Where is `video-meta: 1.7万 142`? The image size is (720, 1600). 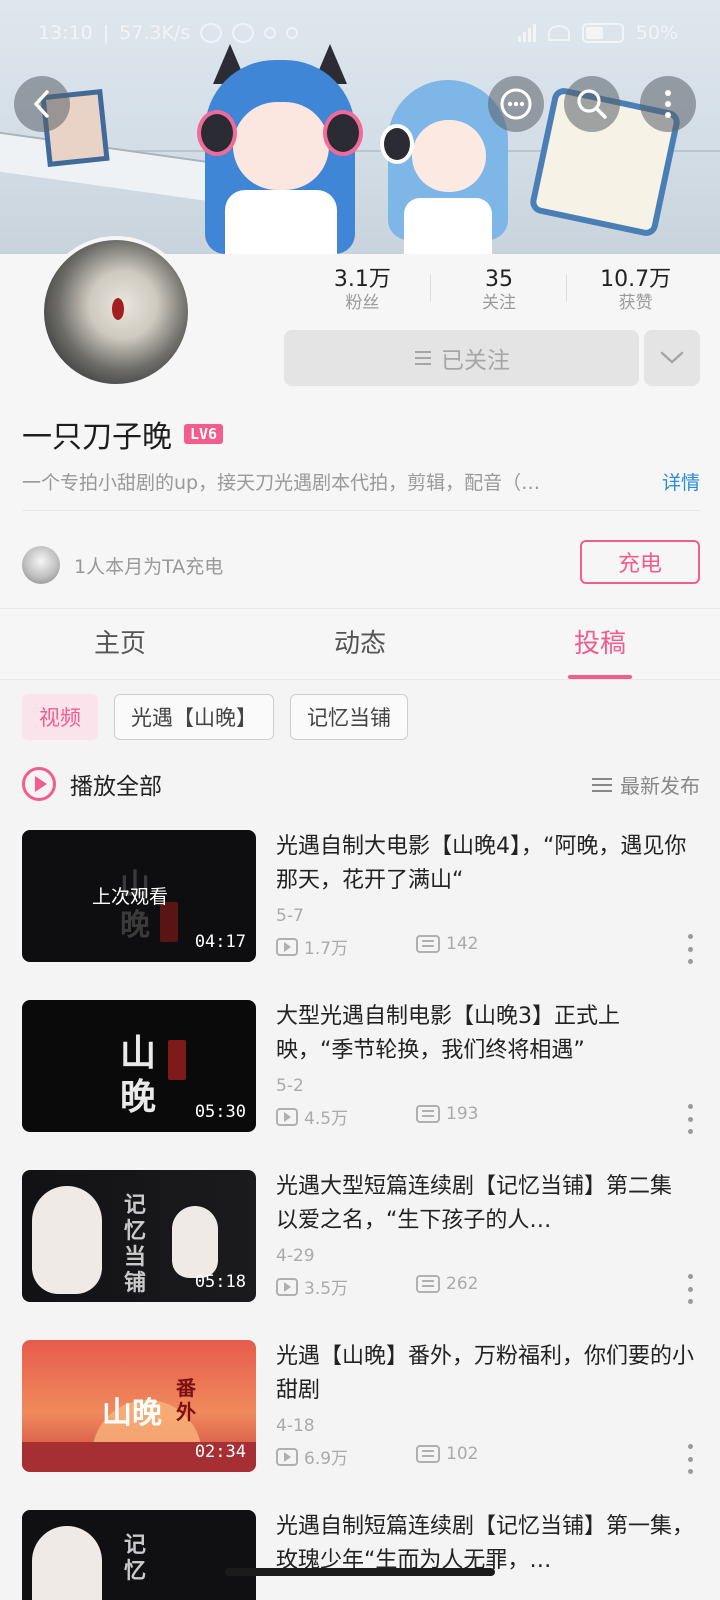
video-meta: 1.7万 142 is located at coordinates (486, 947).